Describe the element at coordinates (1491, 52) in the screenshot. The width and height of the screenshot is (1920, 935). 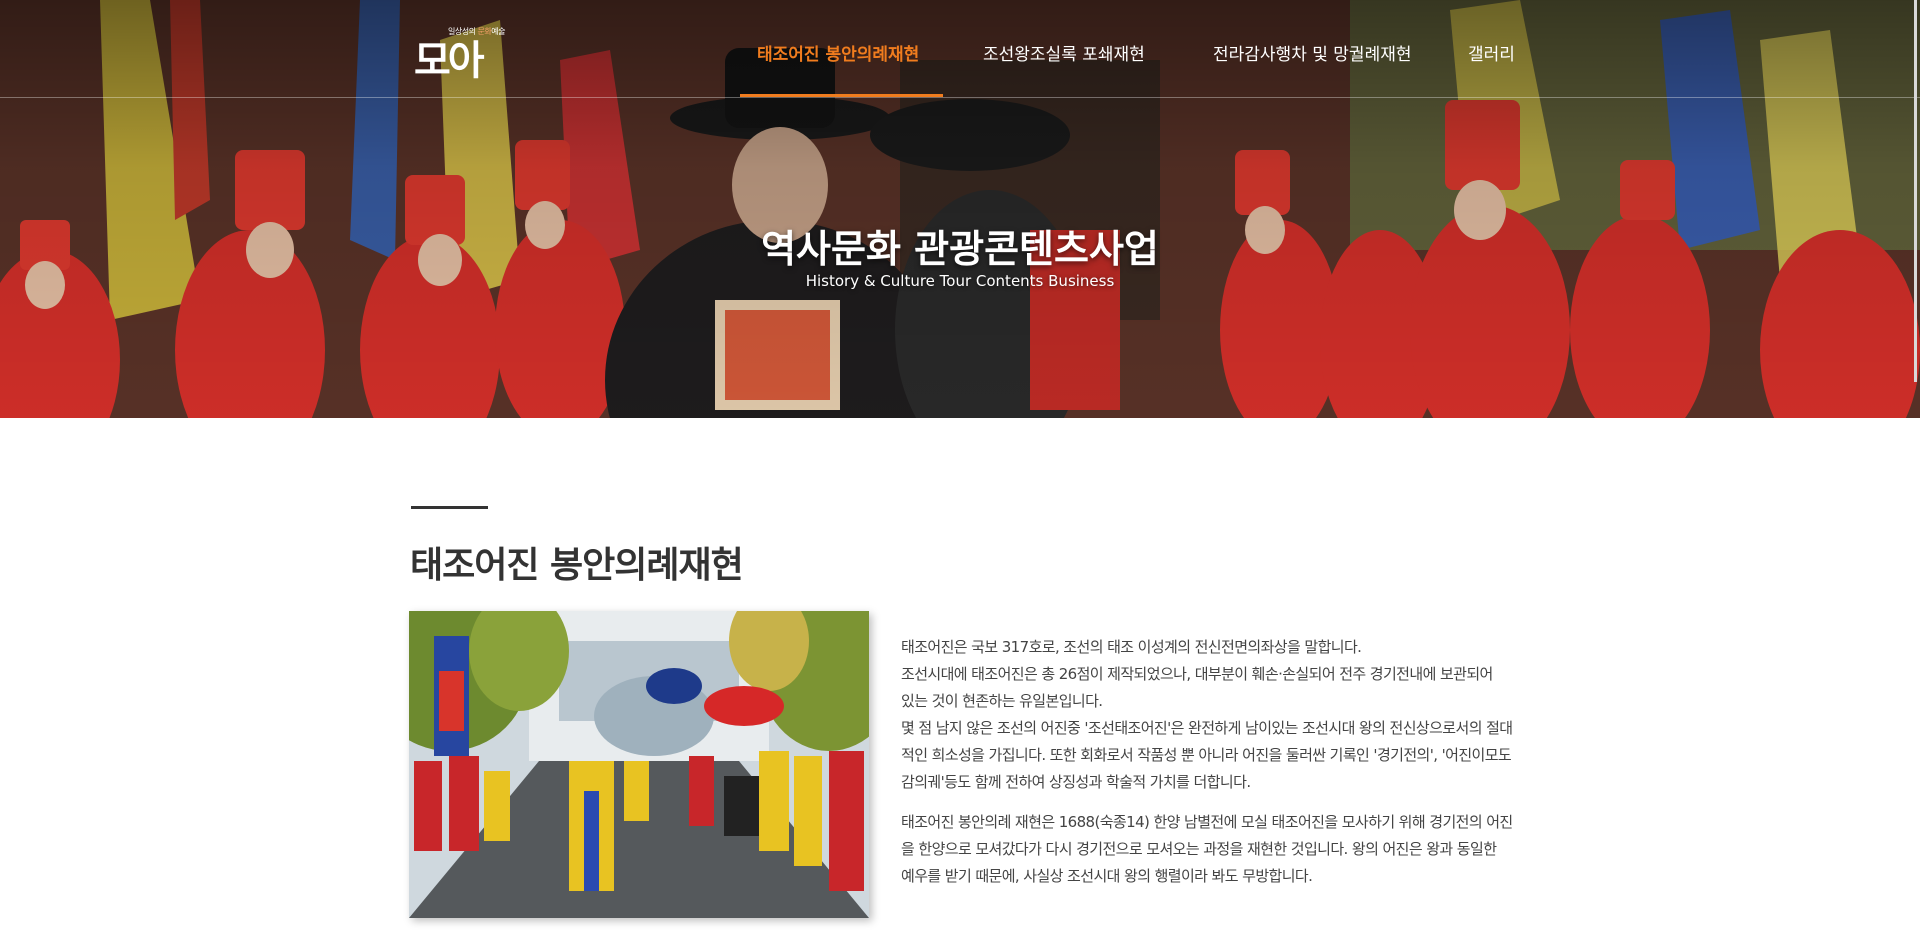
I see `nav-item-gallery: 갤러리` at that location.